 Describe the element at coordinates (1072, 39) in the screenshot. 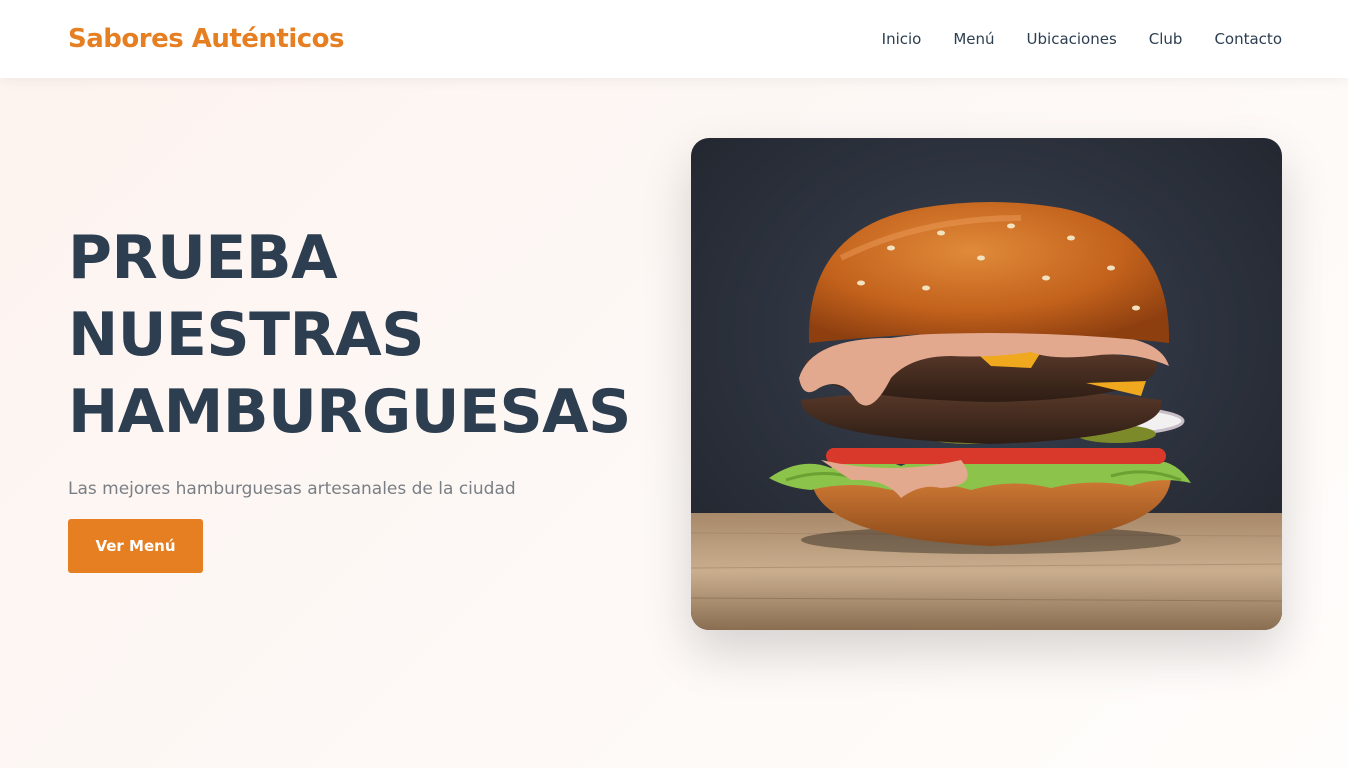

I see `nav-item-ubicaciones: Ubicaciones` at that location.